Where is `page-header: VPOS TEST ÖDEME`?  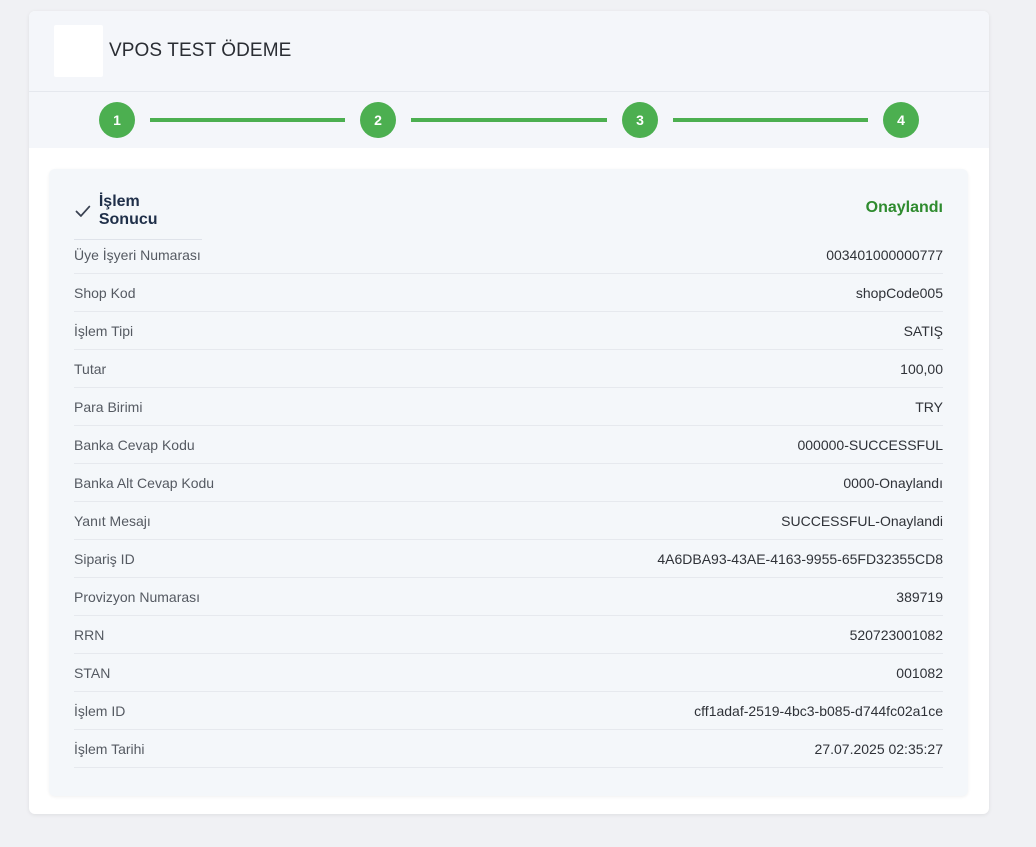
page-header: VPOS TEST ÖDEME is located at coordinates (509, 51).